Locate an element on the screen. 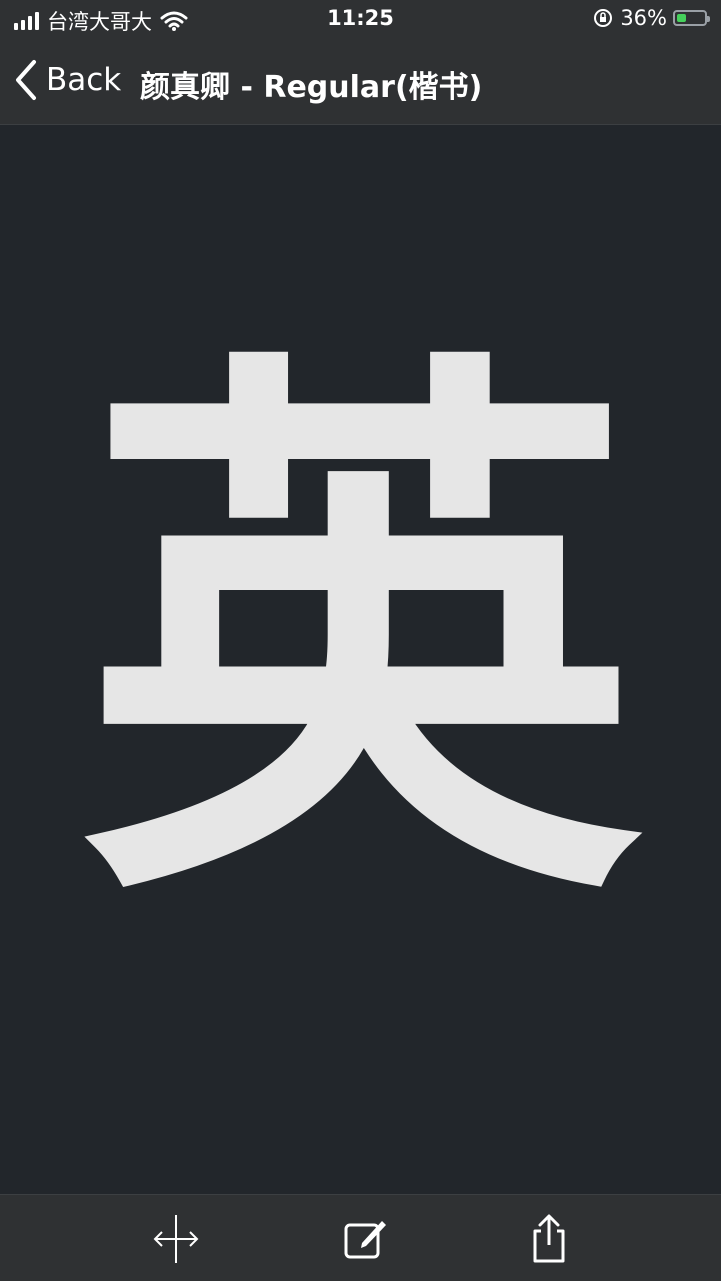  edit-button is located at coordinates (366, 1239).